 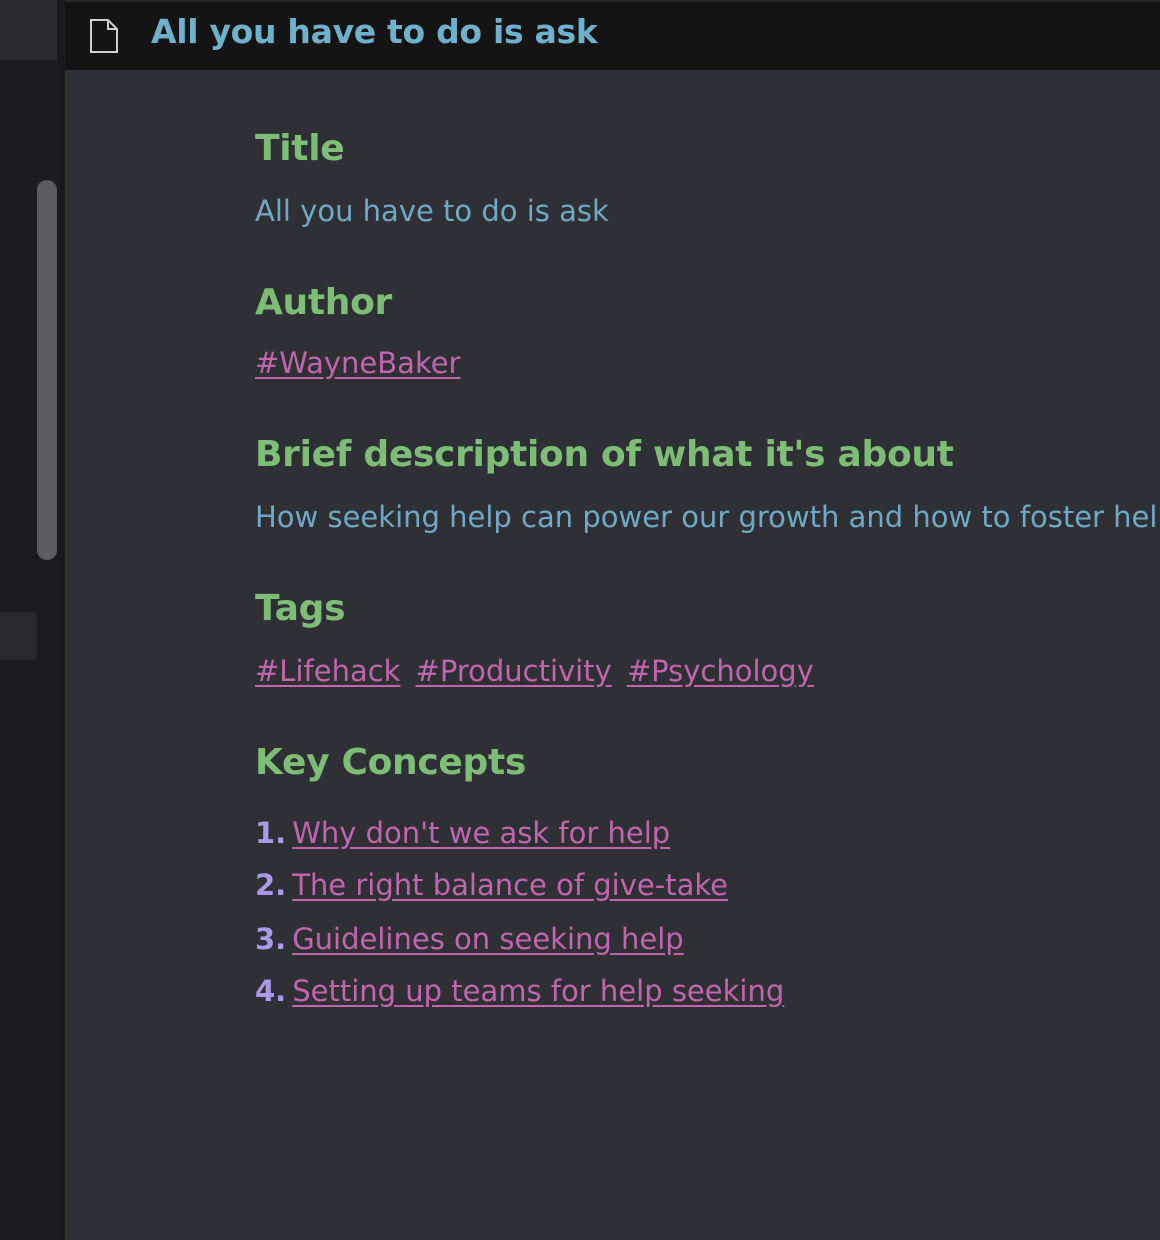 What do you see at coordinates (327, 671) in the screenshot?
I see `tag-link-lifehack: #Lifehack` at bounding box center [327, 671].